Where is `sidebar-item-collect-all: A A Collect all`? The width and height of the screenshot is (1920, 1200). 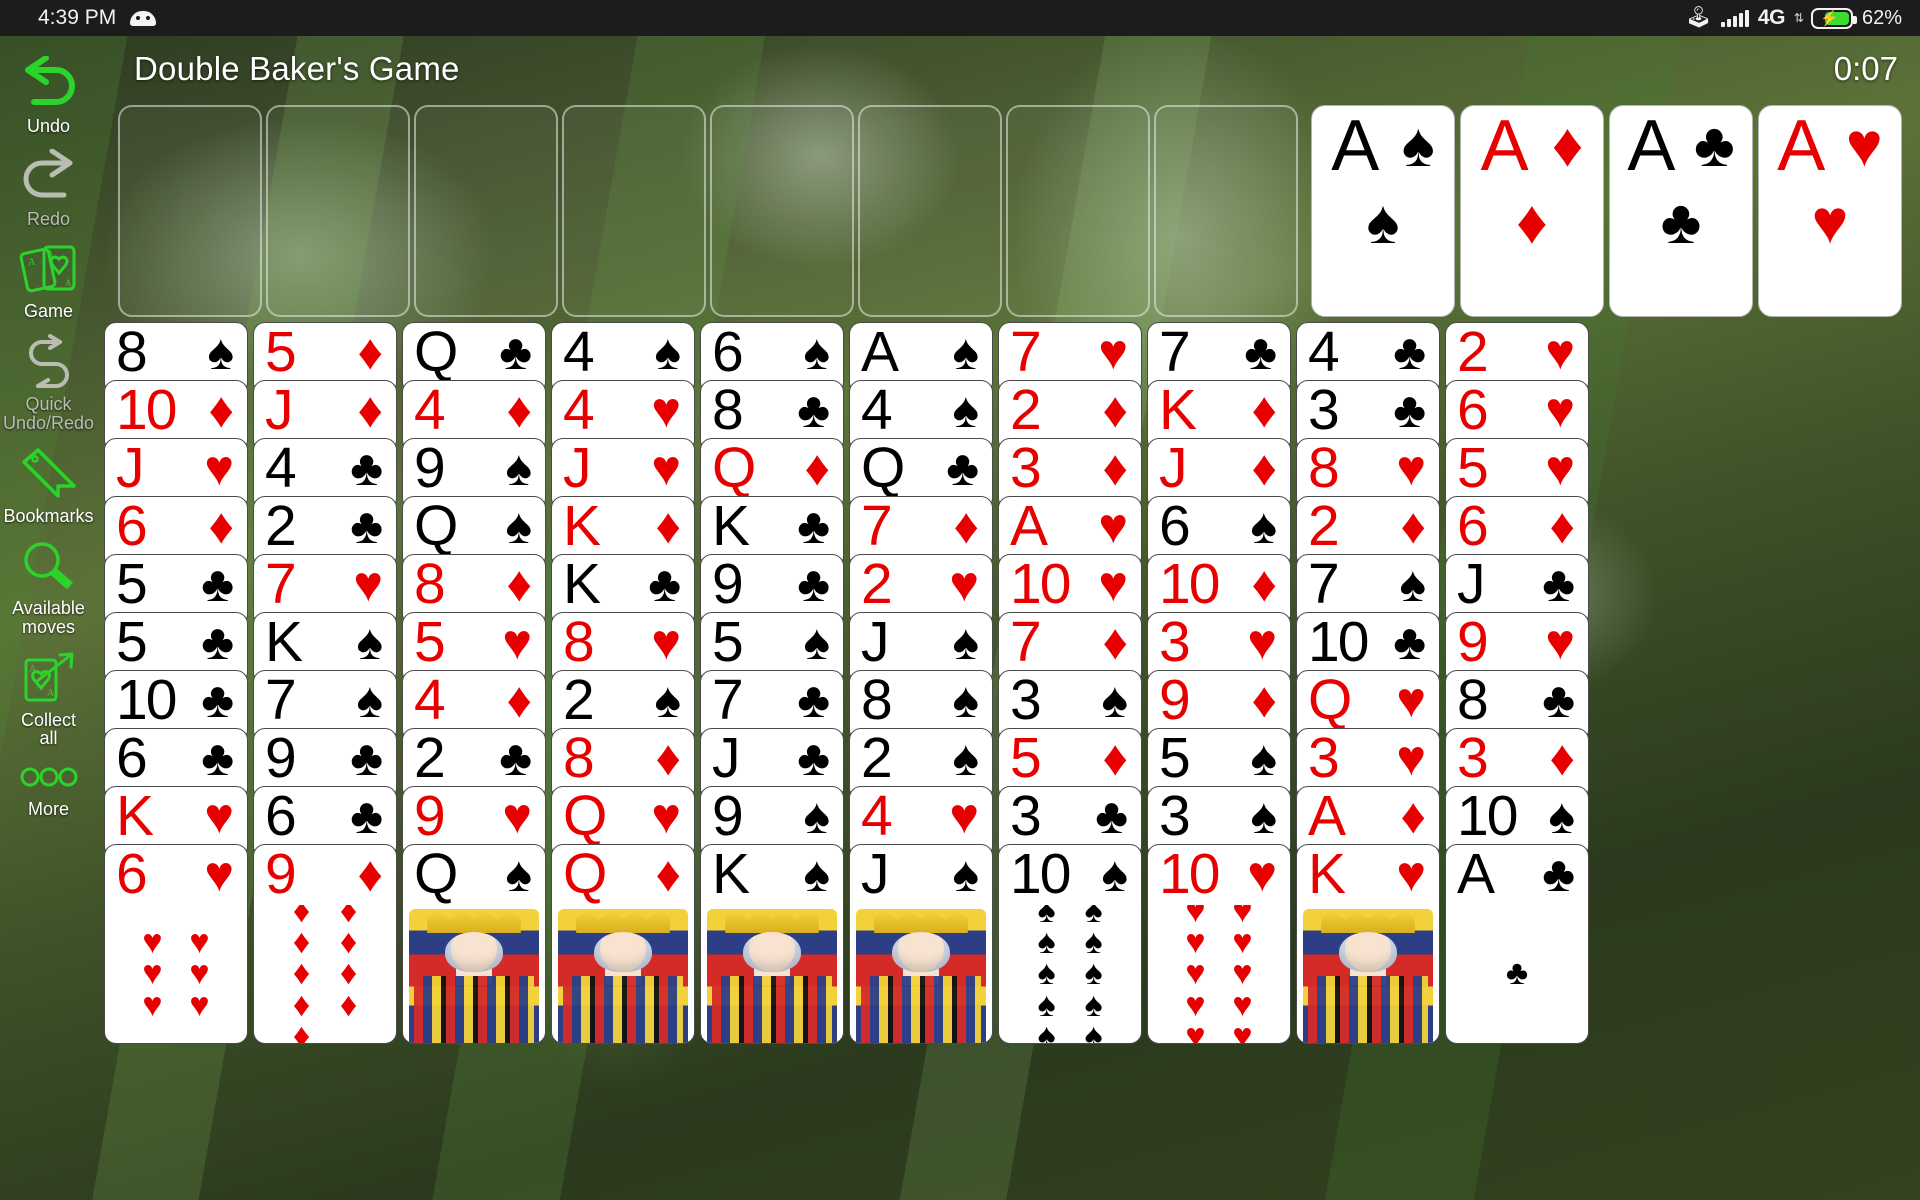 sidebar-item-collect-all: A A Collect all is located at coordinates (48, 697).